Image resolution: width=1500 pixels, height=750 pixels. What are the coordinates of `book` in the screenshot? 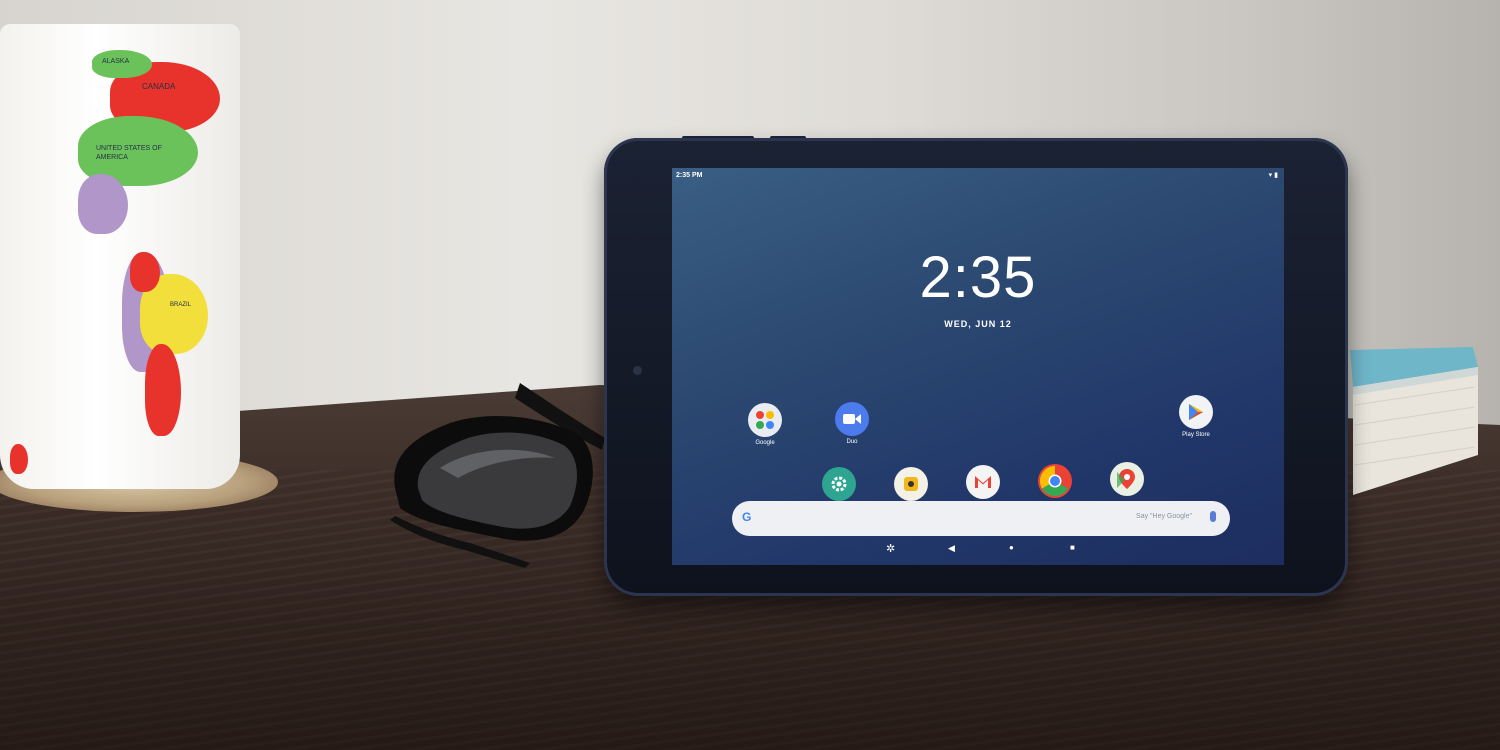 It's located at (1414, 421).